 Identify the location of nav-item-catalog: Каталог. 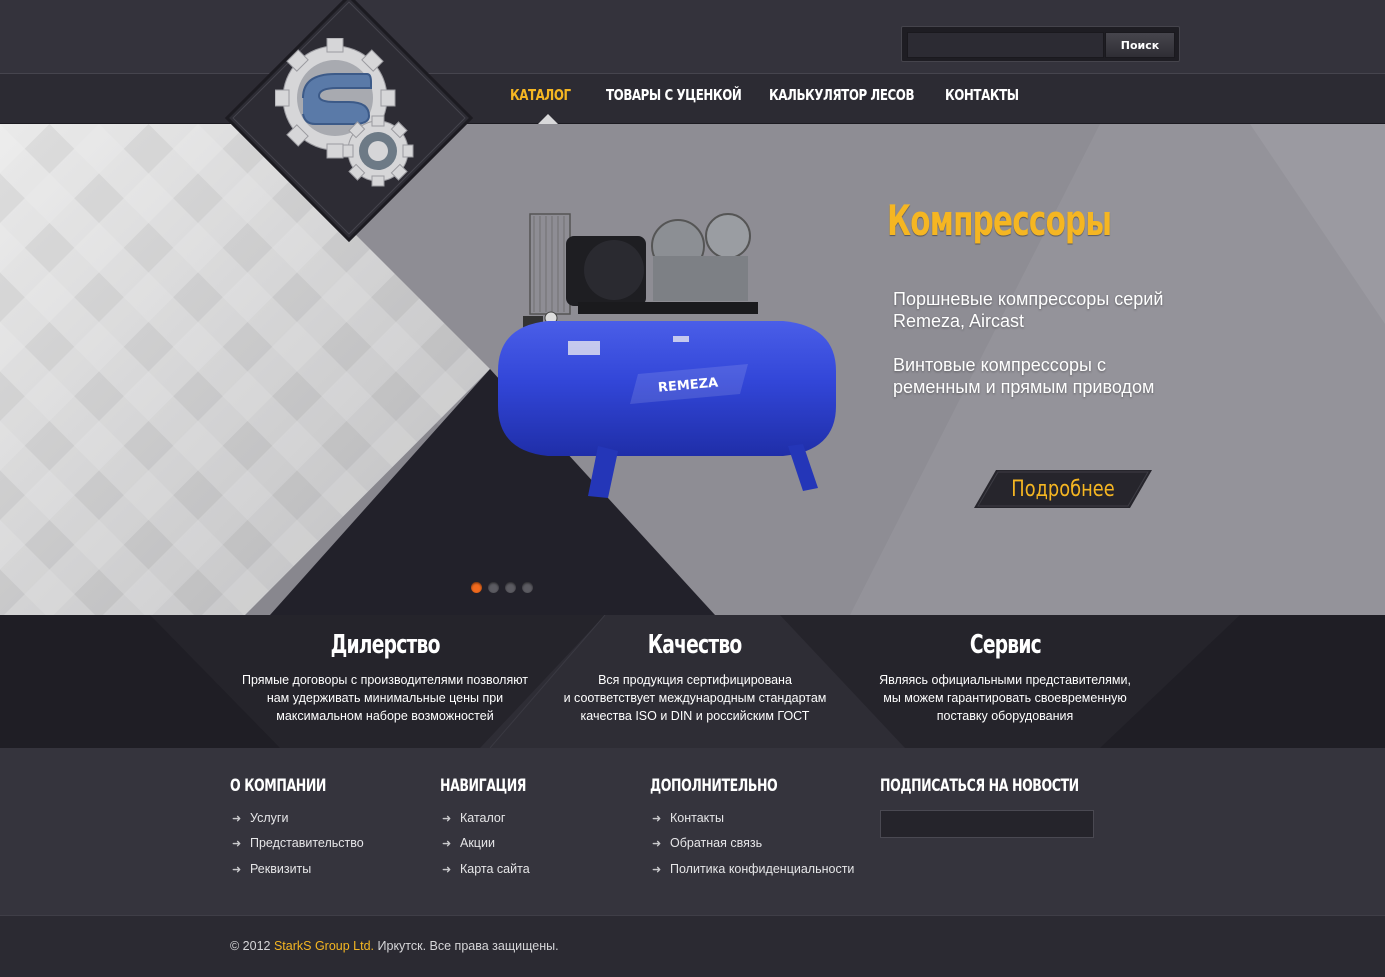
(540, 95).